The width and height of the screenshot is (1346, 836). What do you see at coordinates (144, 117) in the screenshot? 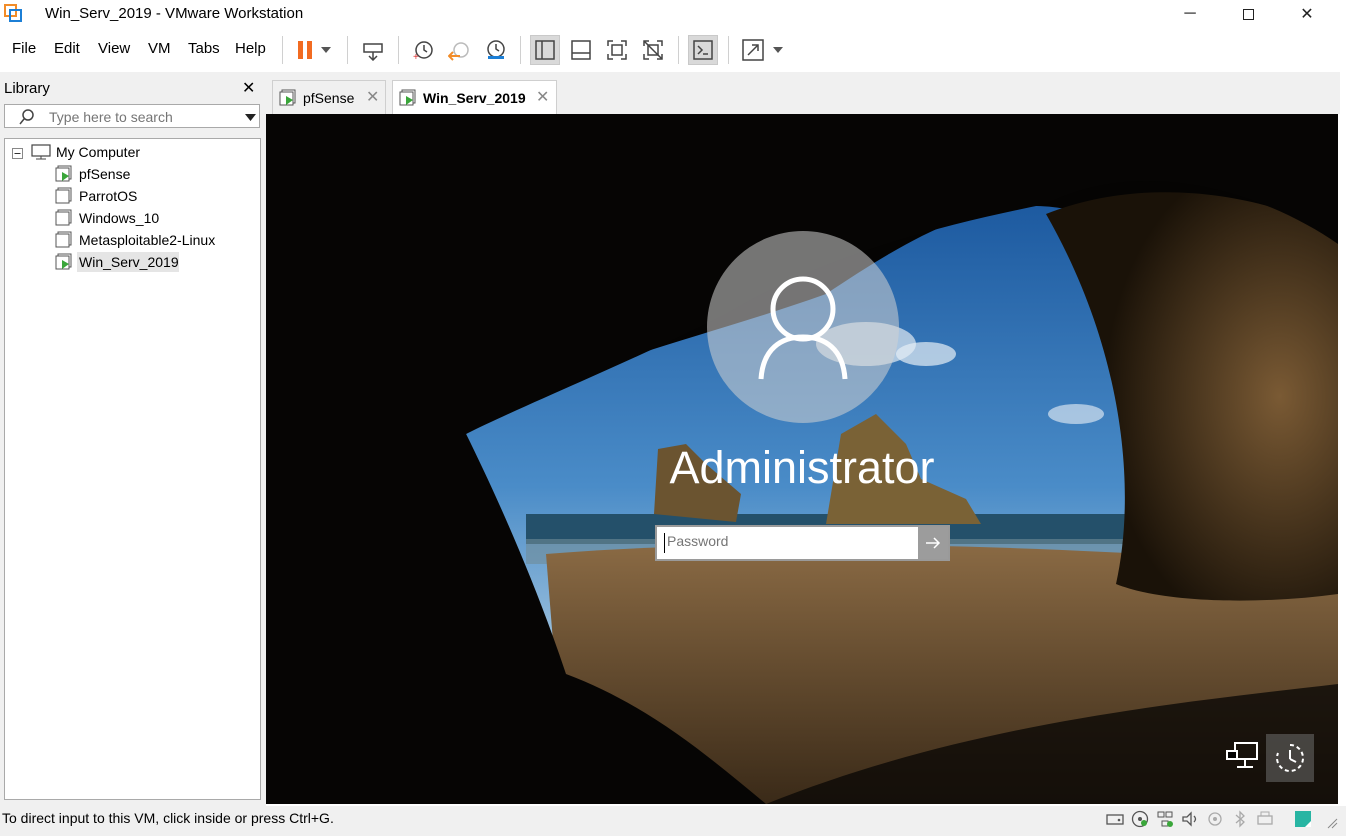
I see `search-input` at bounding box center [144, 117].